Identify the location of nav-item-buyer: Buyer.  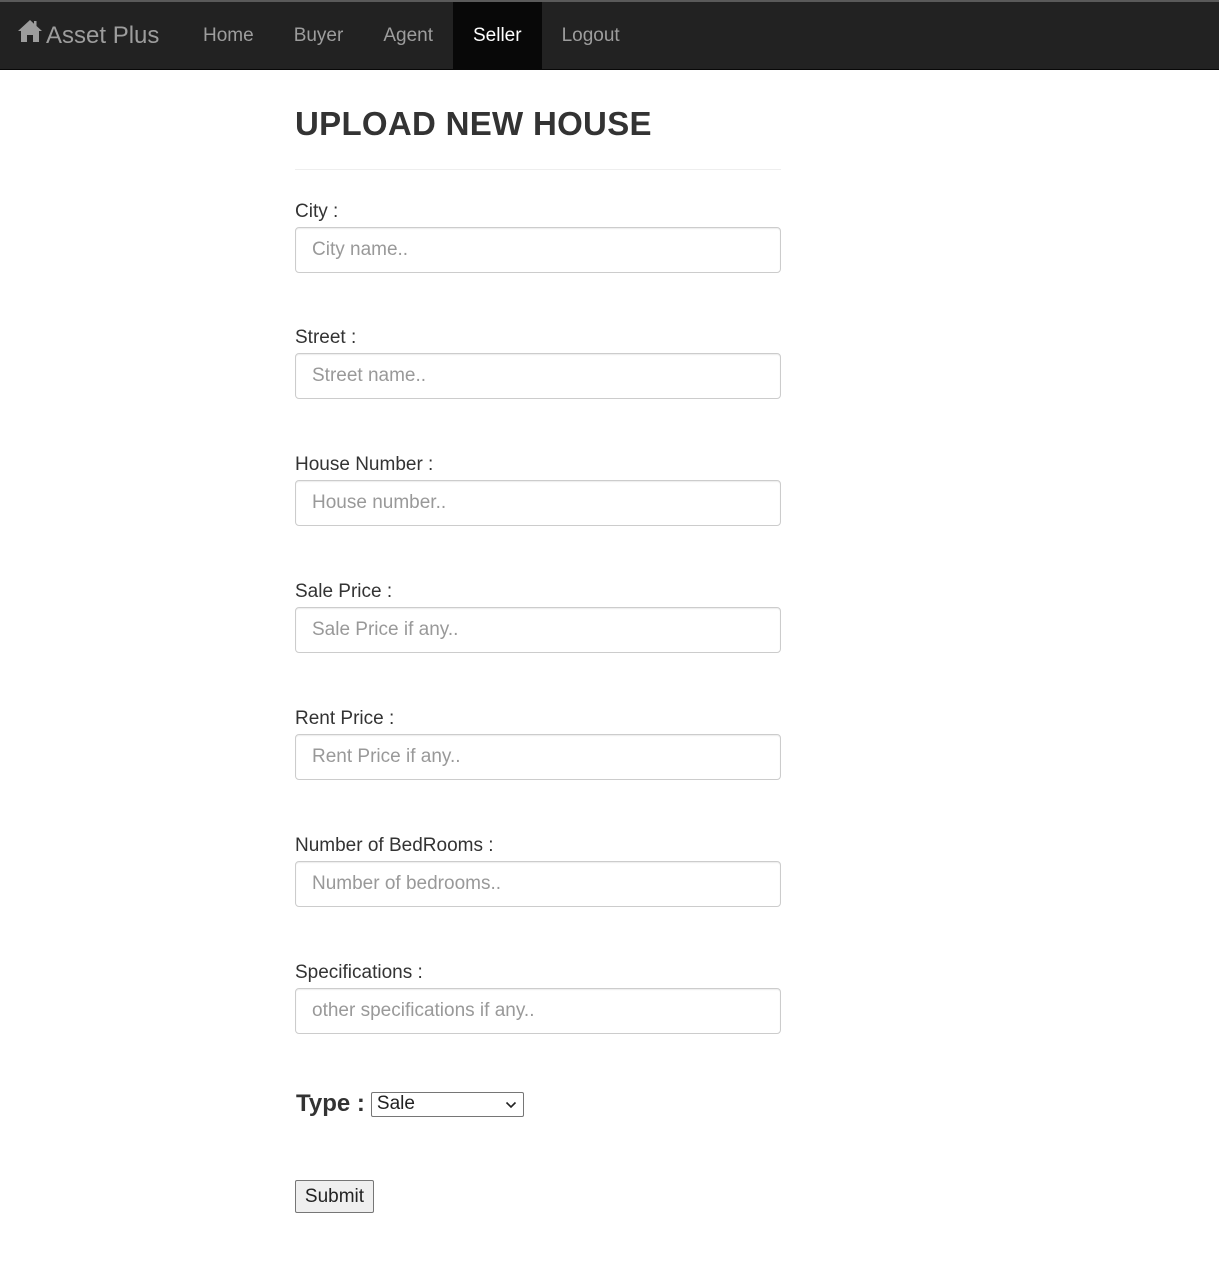
(319, 36).